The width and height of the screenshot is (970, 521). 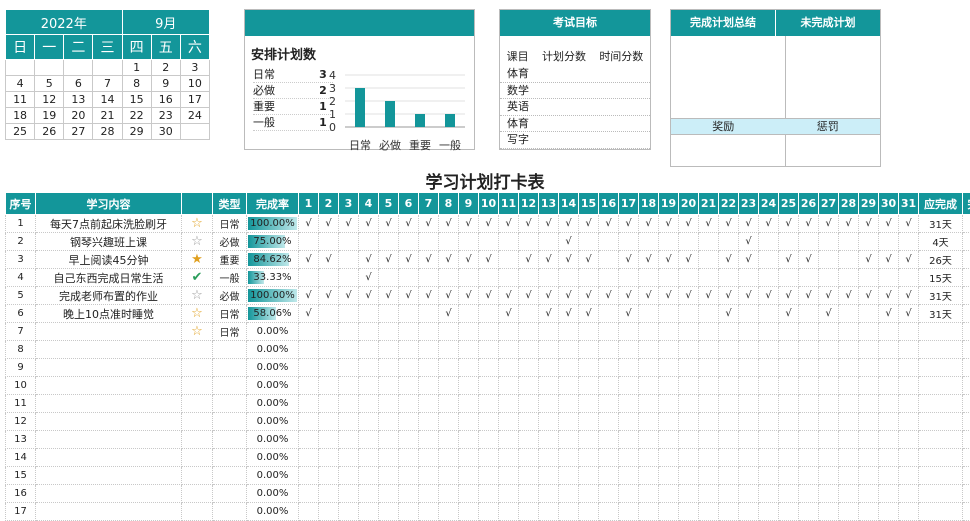 I want to click on task-priority-icon: ★, so click(x=197, y=260).